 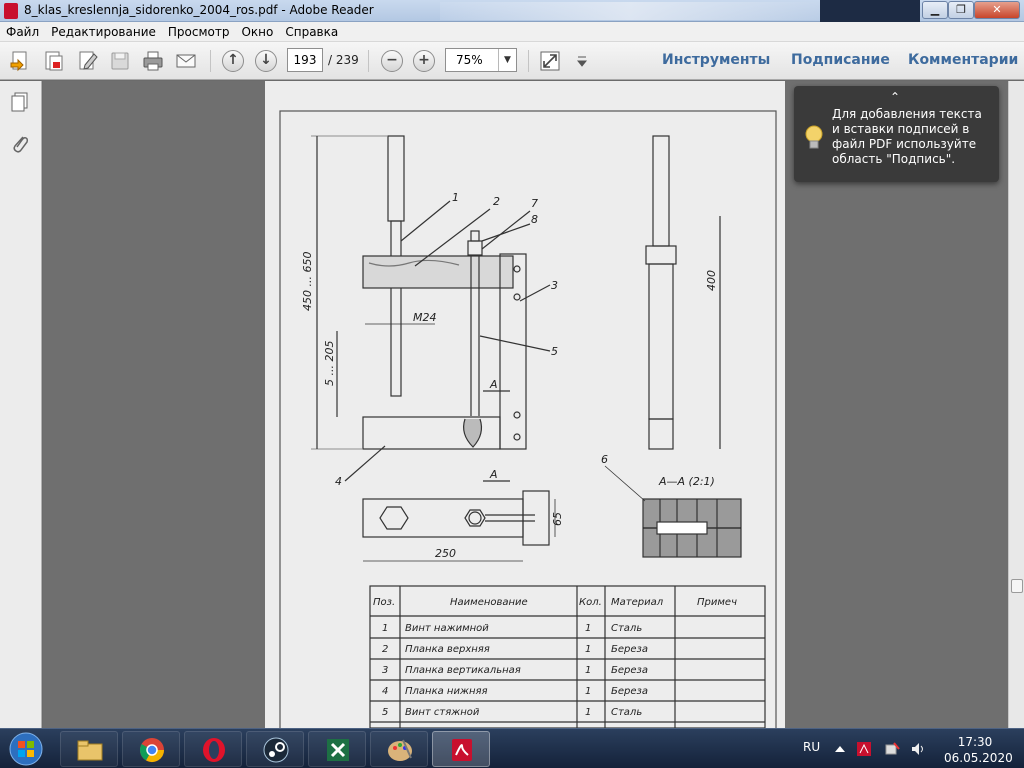 I want to click on dim-thread: M24, so click(x=425, y=317).